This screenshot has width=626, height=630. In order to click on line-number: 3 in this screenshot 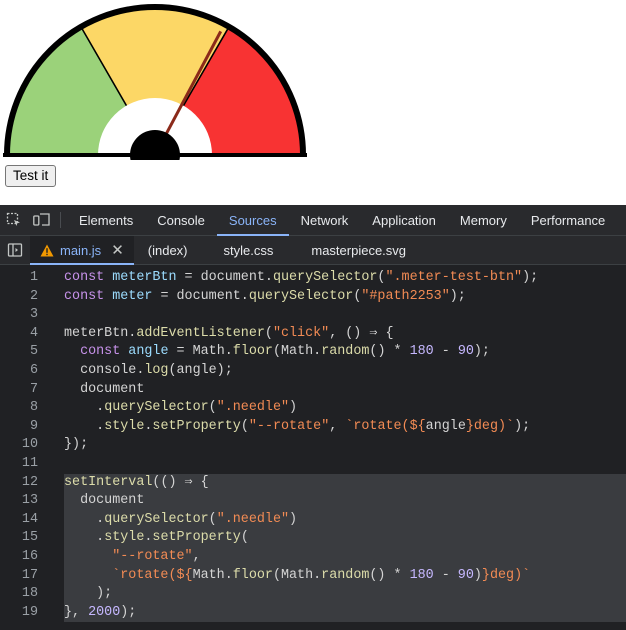, I will do `click(19, 315)`.